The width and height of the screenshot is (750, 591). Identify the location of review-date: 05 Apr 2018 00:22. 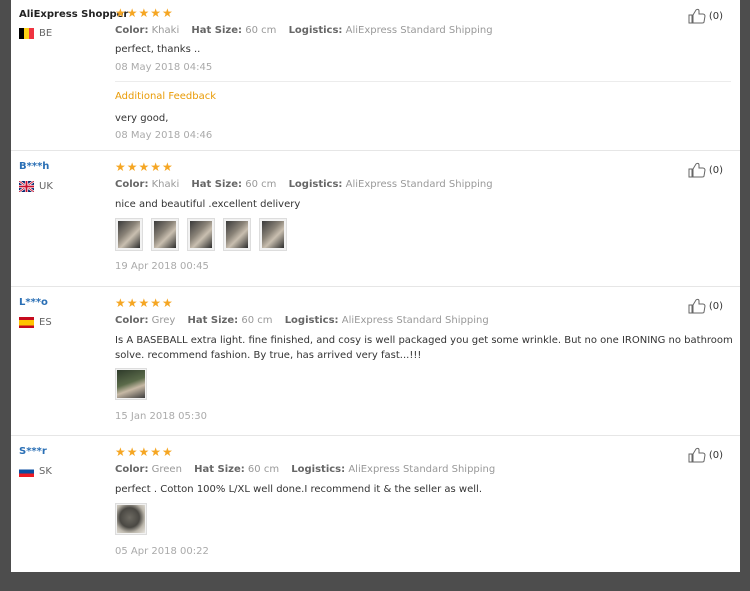
(162, 551).